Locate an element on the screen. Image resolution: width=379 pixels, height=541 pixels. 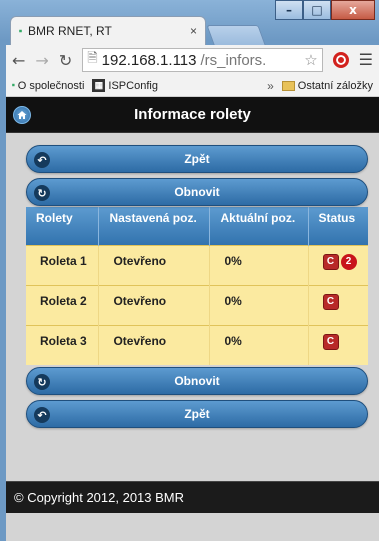
adblock-stop-icon is located at coordinates (340, 60).